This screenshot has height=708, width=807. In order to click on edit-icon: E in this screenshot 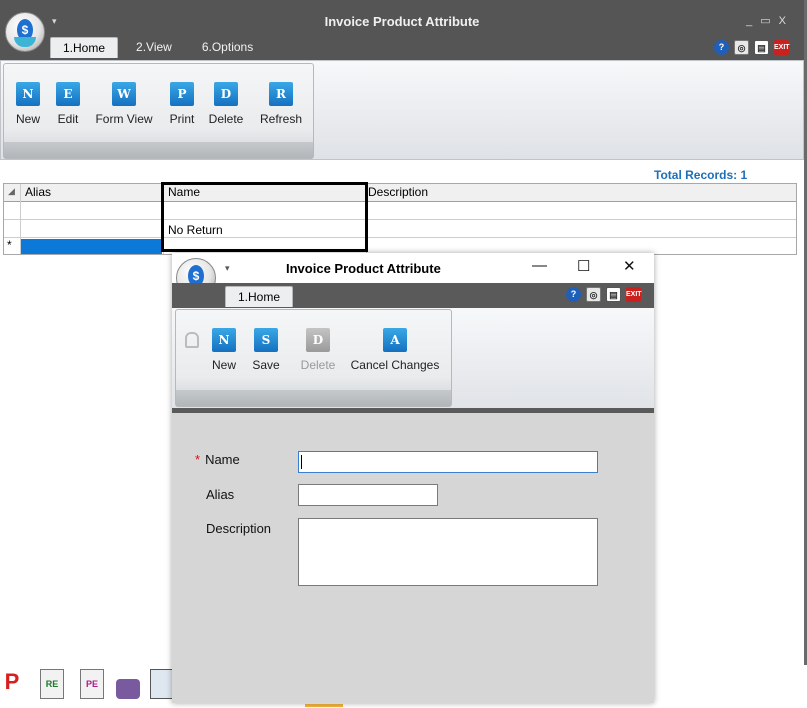, I will do `click(68, 94)`.